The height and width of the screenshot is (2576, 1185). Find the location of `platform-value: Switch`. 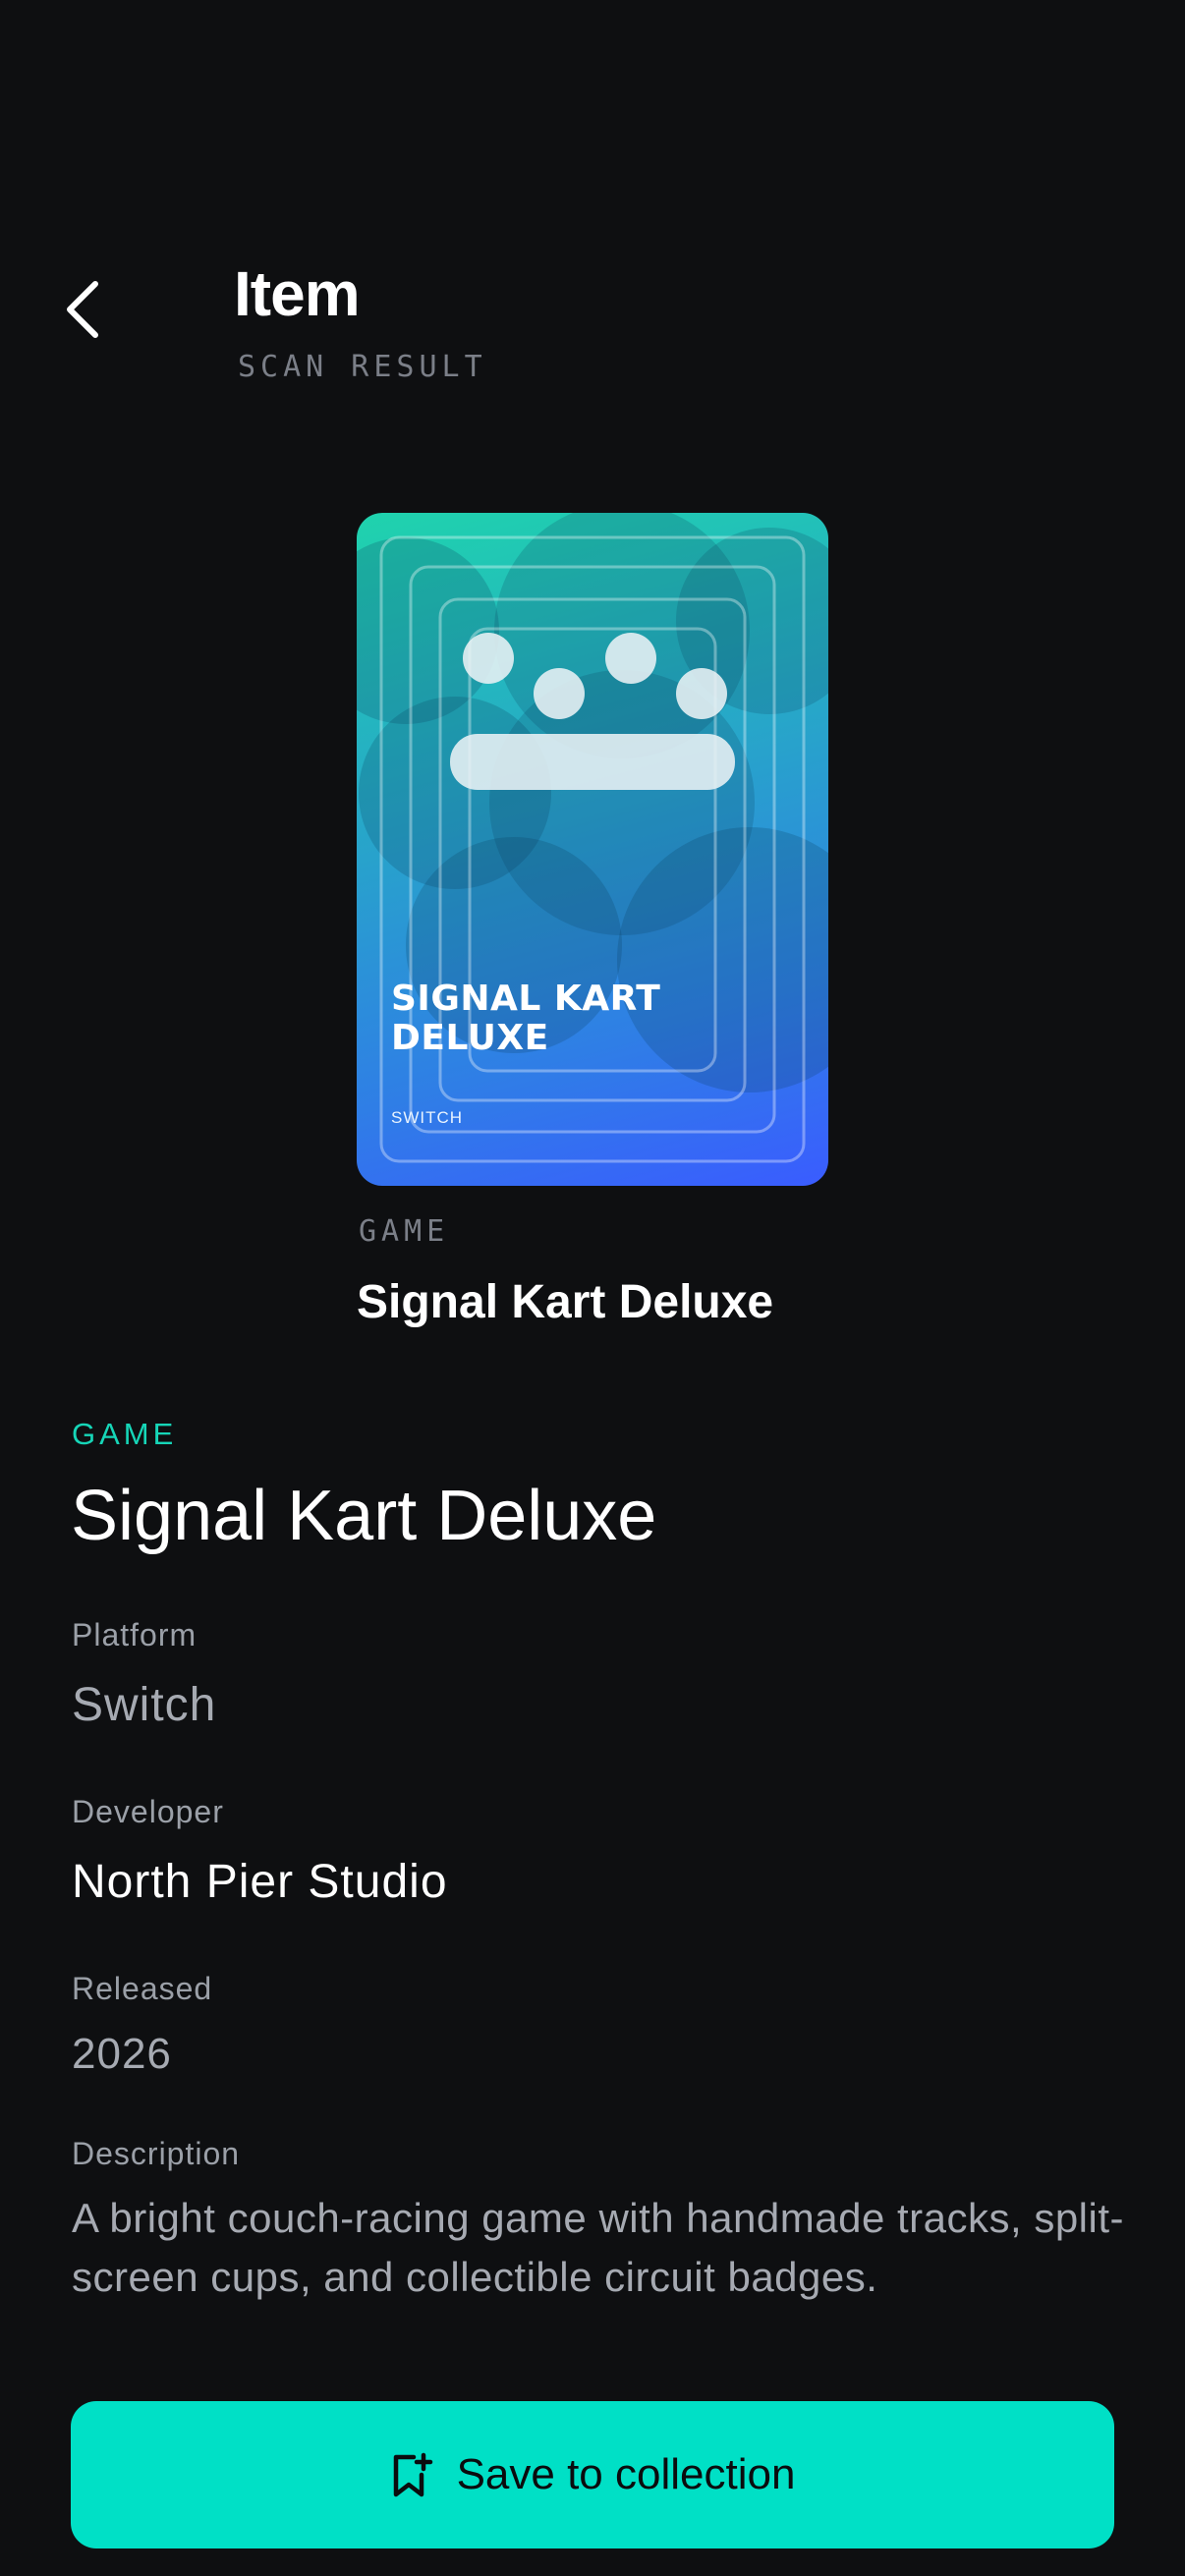

platform-value: Switch is located at coordinates (145, 1705).